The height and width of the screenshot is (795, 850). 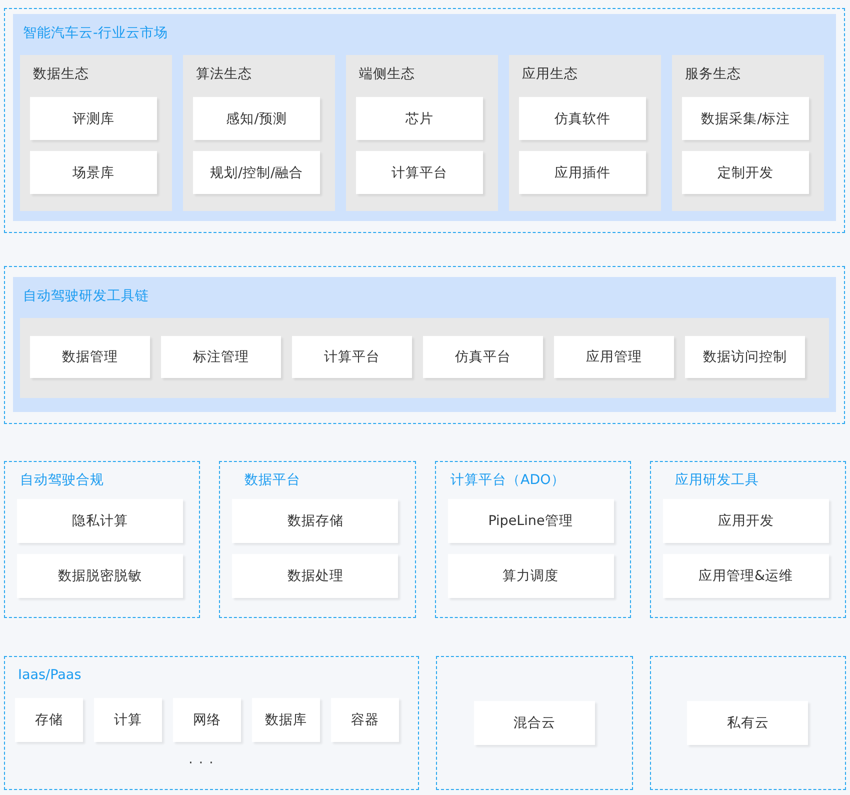 What do you see at coordinates (128, 720) in the screenshot?
I see `module-card: 计算` at bounding box center [128, 720].